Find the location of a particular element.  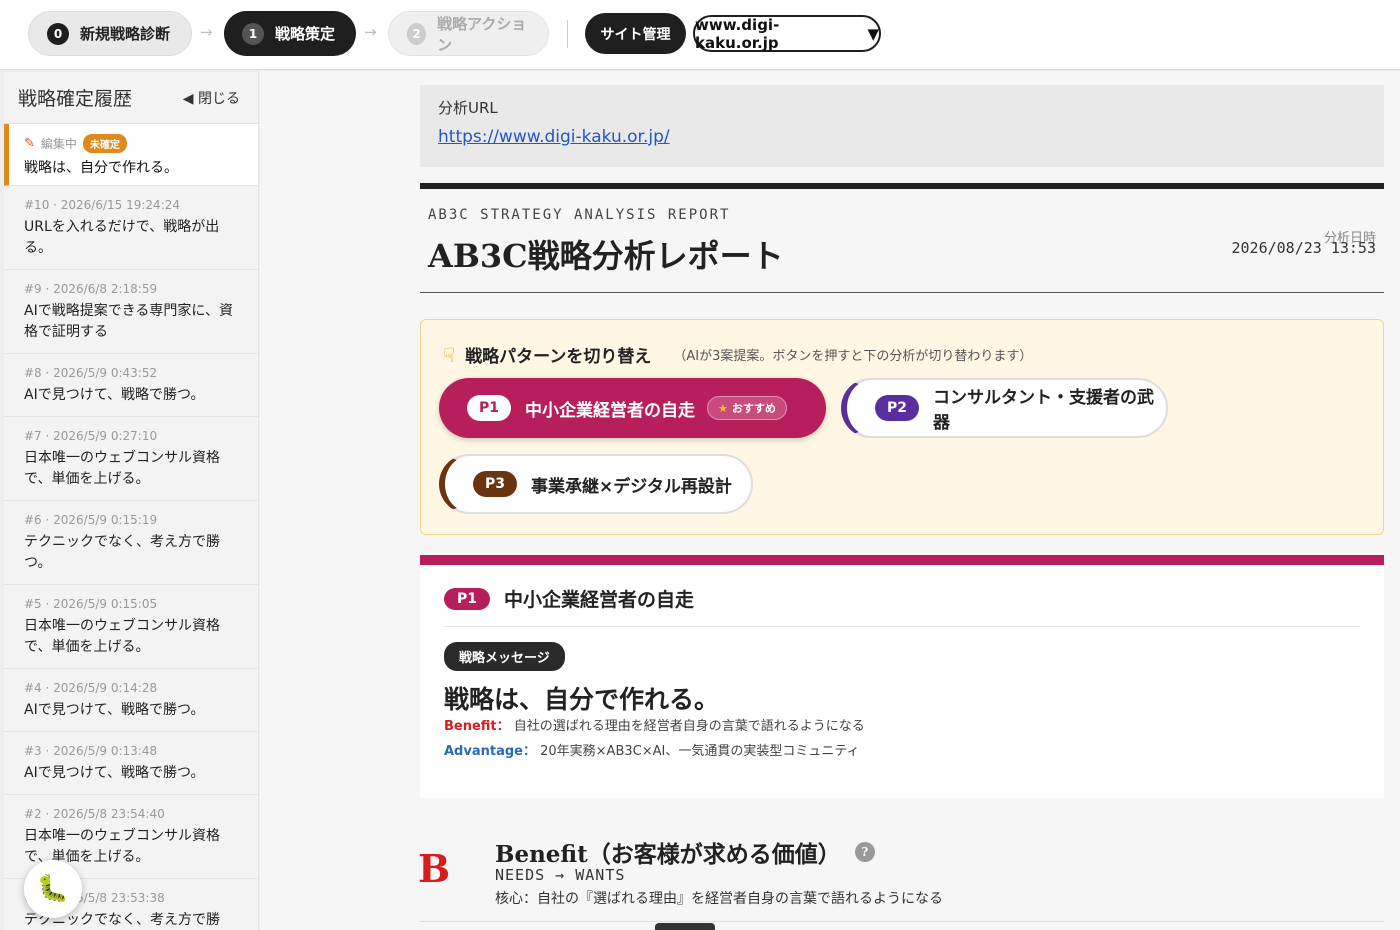

history-item-text: テクニックでなく、考え方で勝つ。 is located at coordinates (122, 552).